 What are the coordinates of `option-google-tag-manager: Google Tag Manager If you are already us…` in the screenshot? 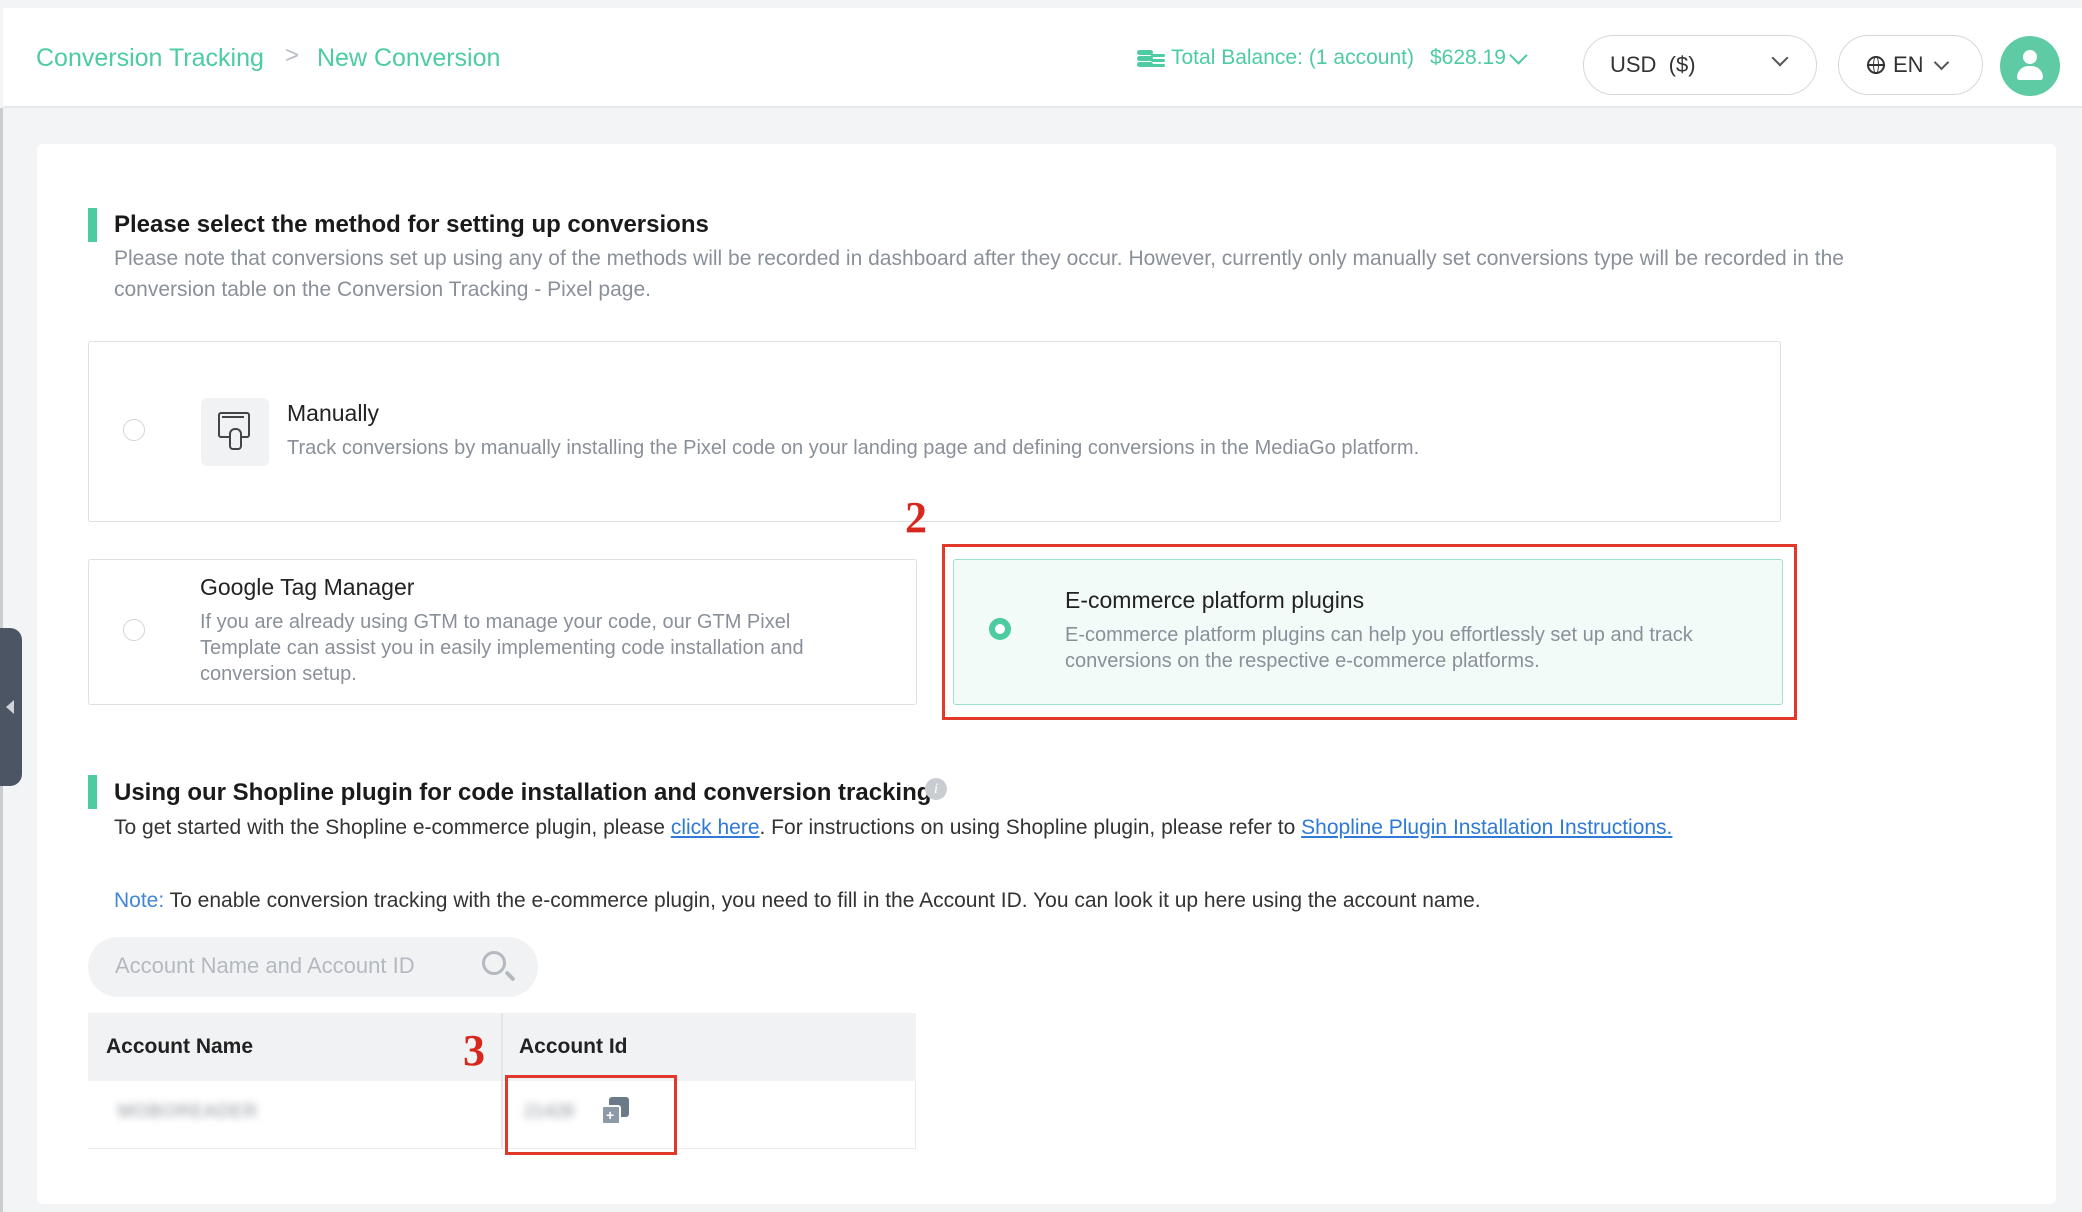 It's located at (502, 632).